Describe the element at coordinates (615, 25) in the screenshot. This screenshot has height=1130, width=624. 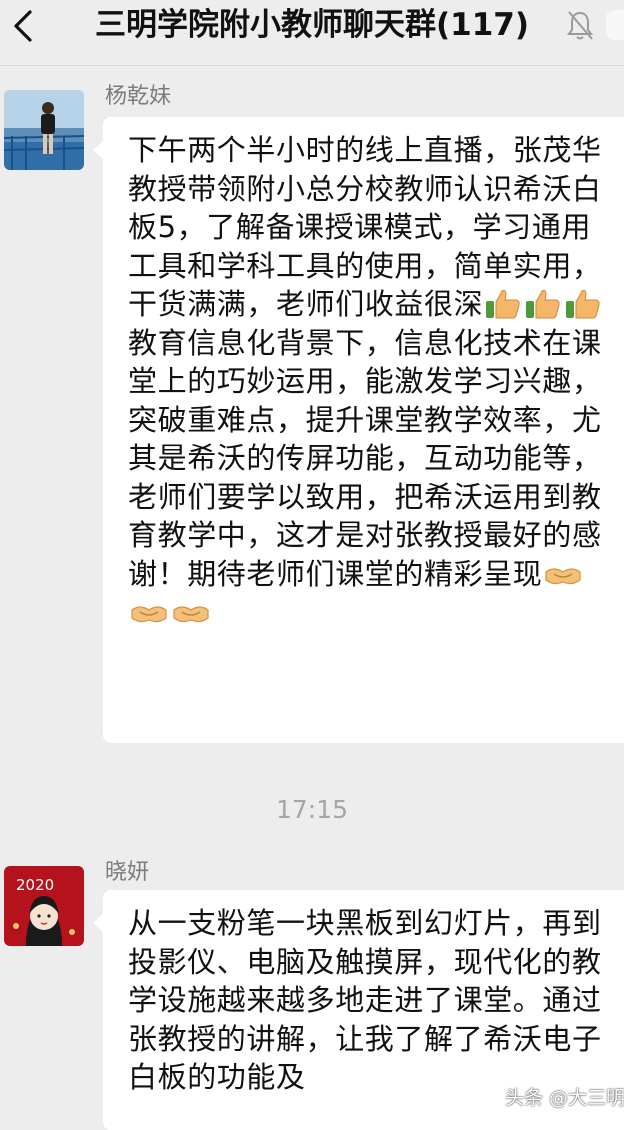
I see `more-menu-button` at that location.